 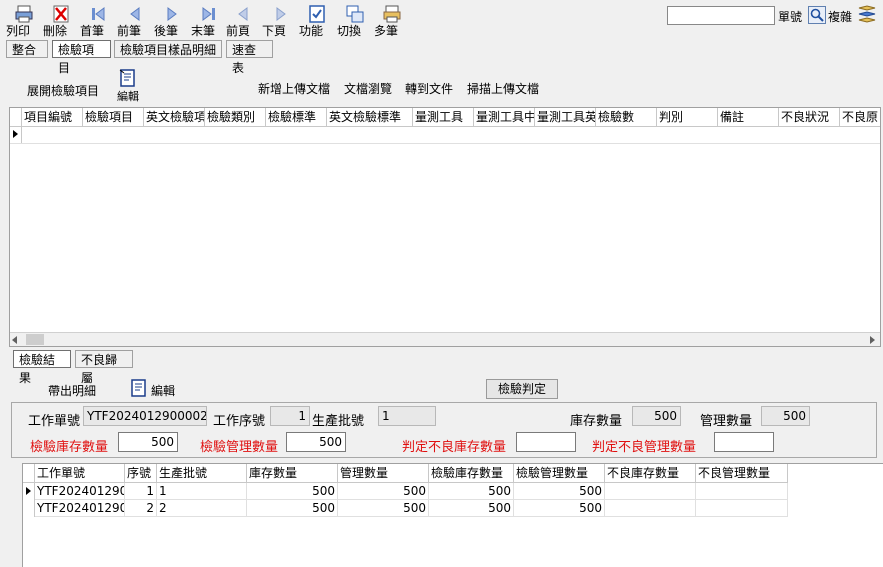 What do you see at coordinates (316, 442) in the screenshot?
I see `insp-mgmt-qty-input: 500` at bounding box center [316, 442].